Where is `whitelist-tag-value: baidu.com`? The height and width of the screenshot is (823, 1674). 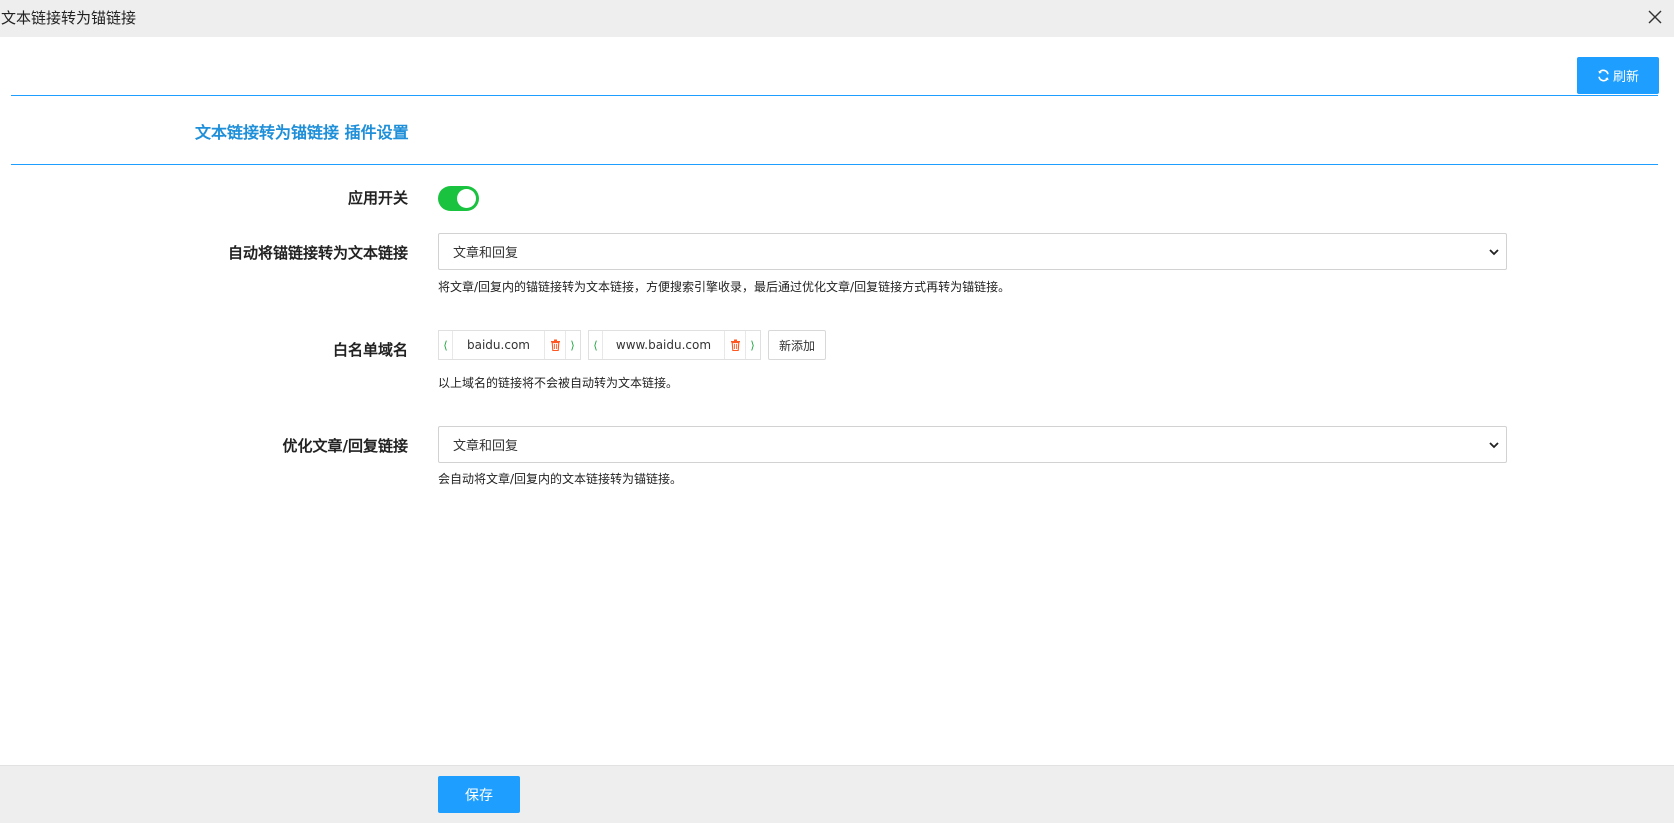
whitelist-tag-value: baidu.com is located at coordinates (499, 345).